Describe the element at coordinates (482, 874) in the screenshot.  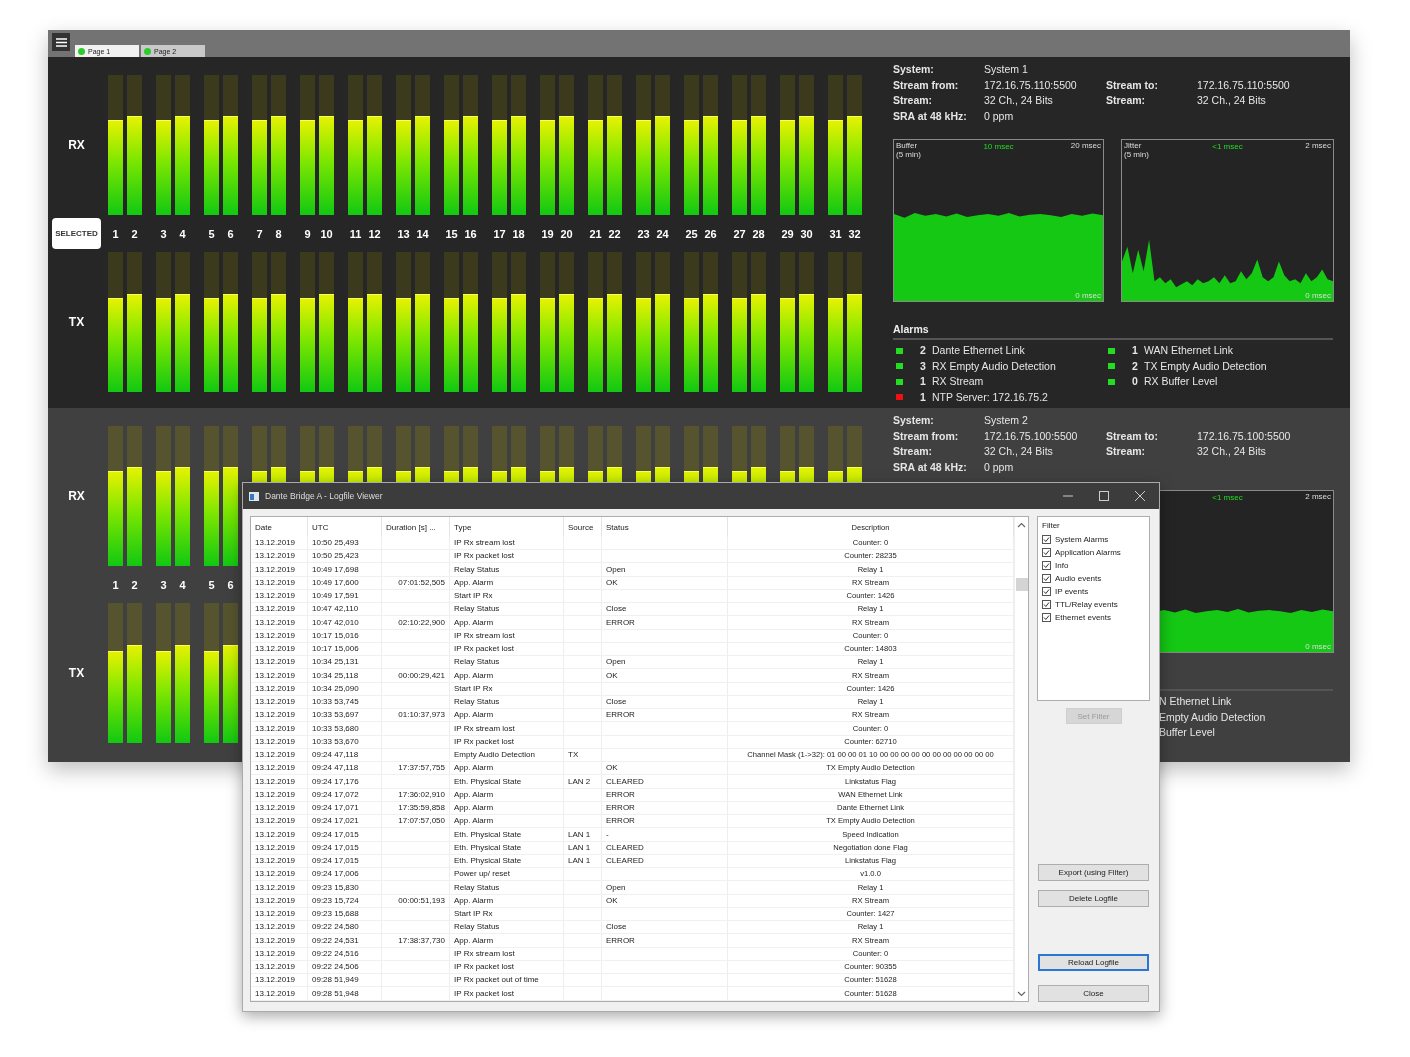
I see `table-cell: Power up/ reset` at that location.